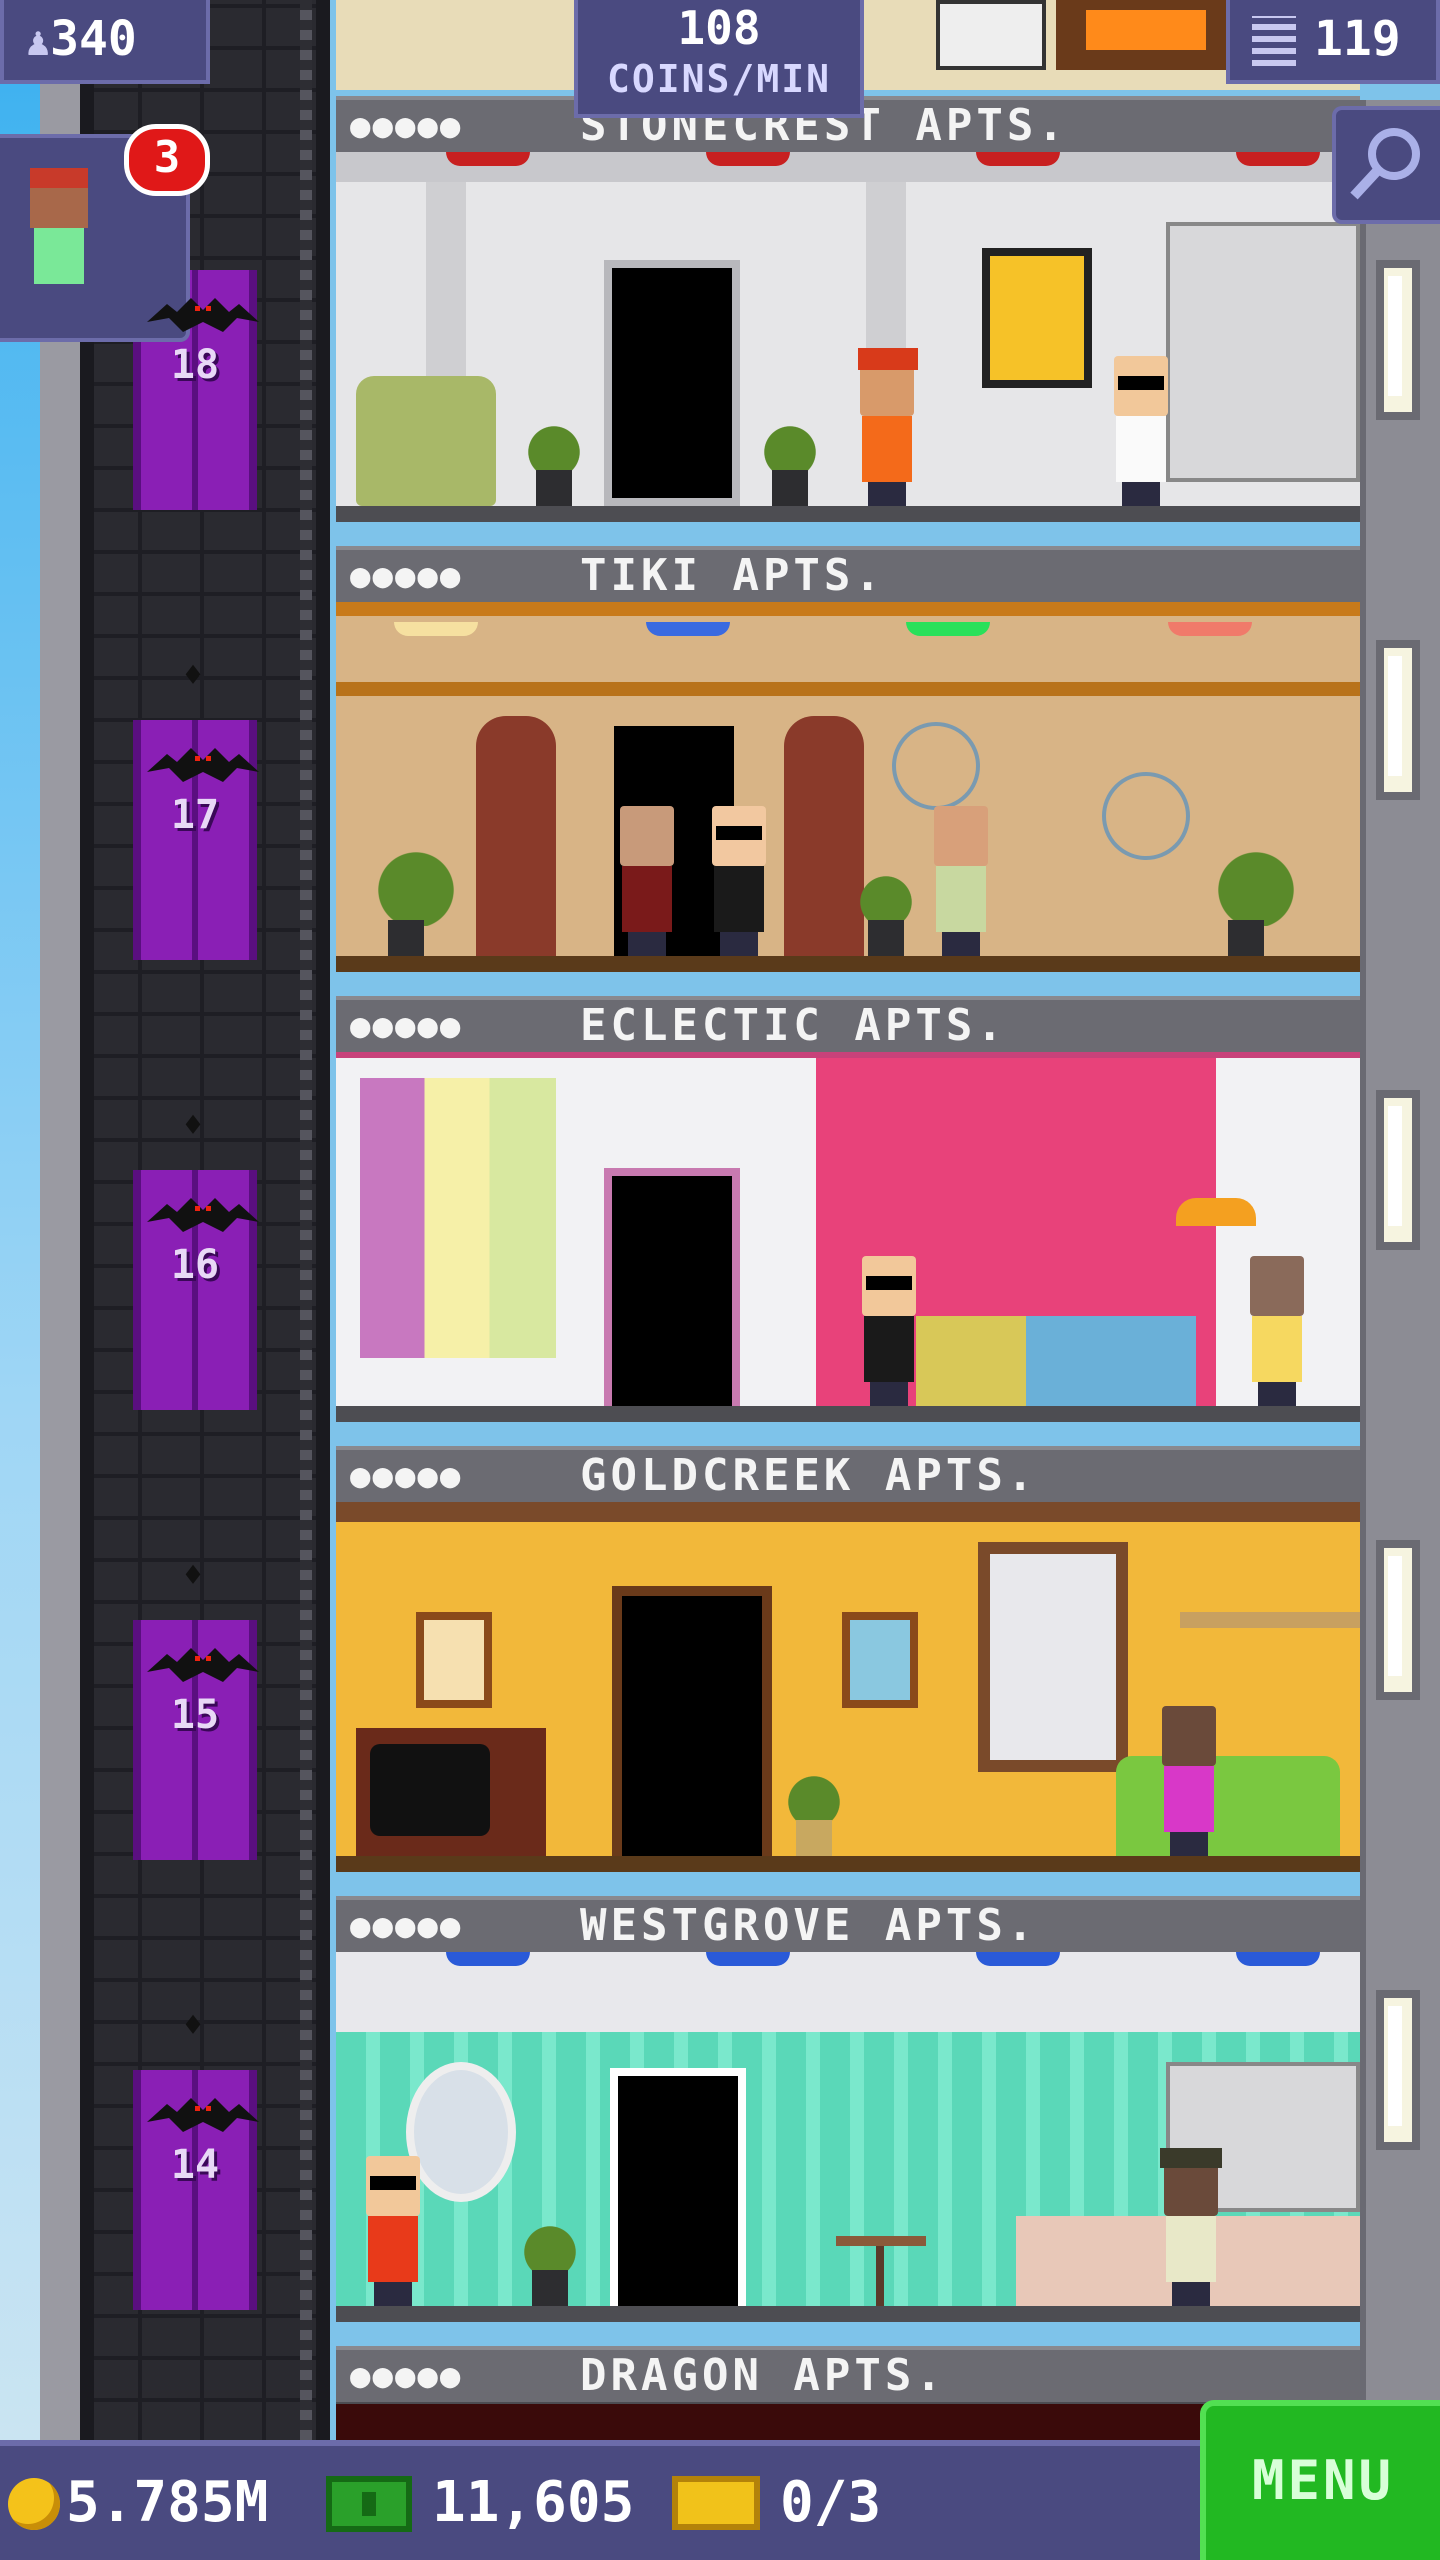  I want to click on visitor-avatar-body, so click(59, 256).